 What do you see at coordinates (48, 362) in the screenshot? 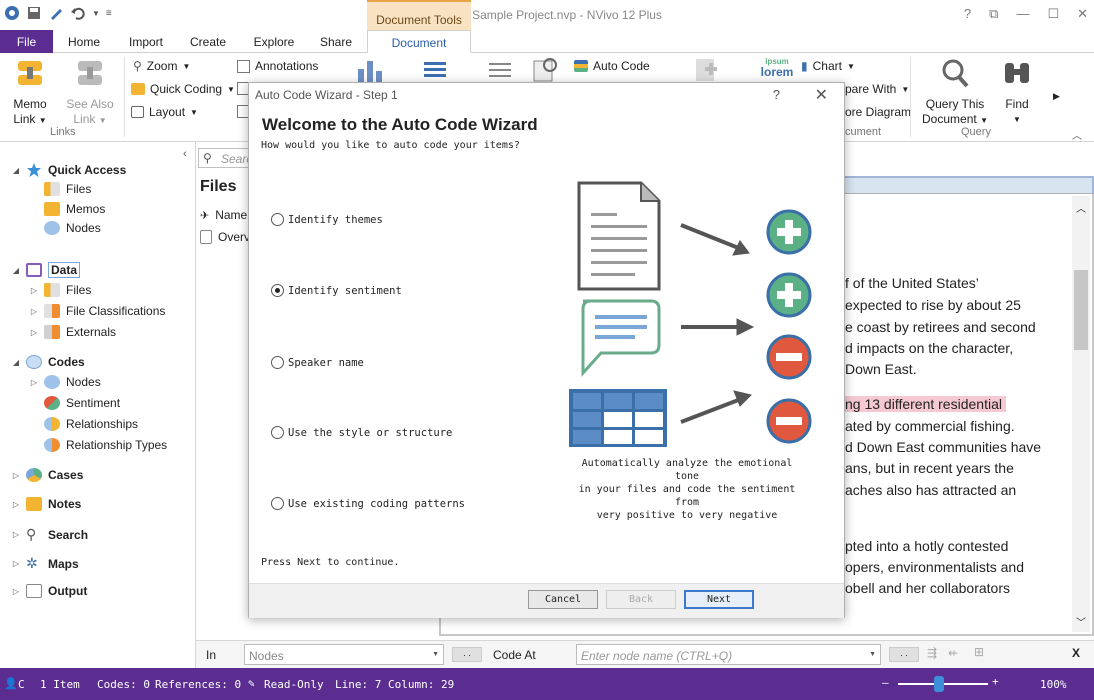
I see `nav-codes: ◢ Codes` at bounding box center [48, 362].